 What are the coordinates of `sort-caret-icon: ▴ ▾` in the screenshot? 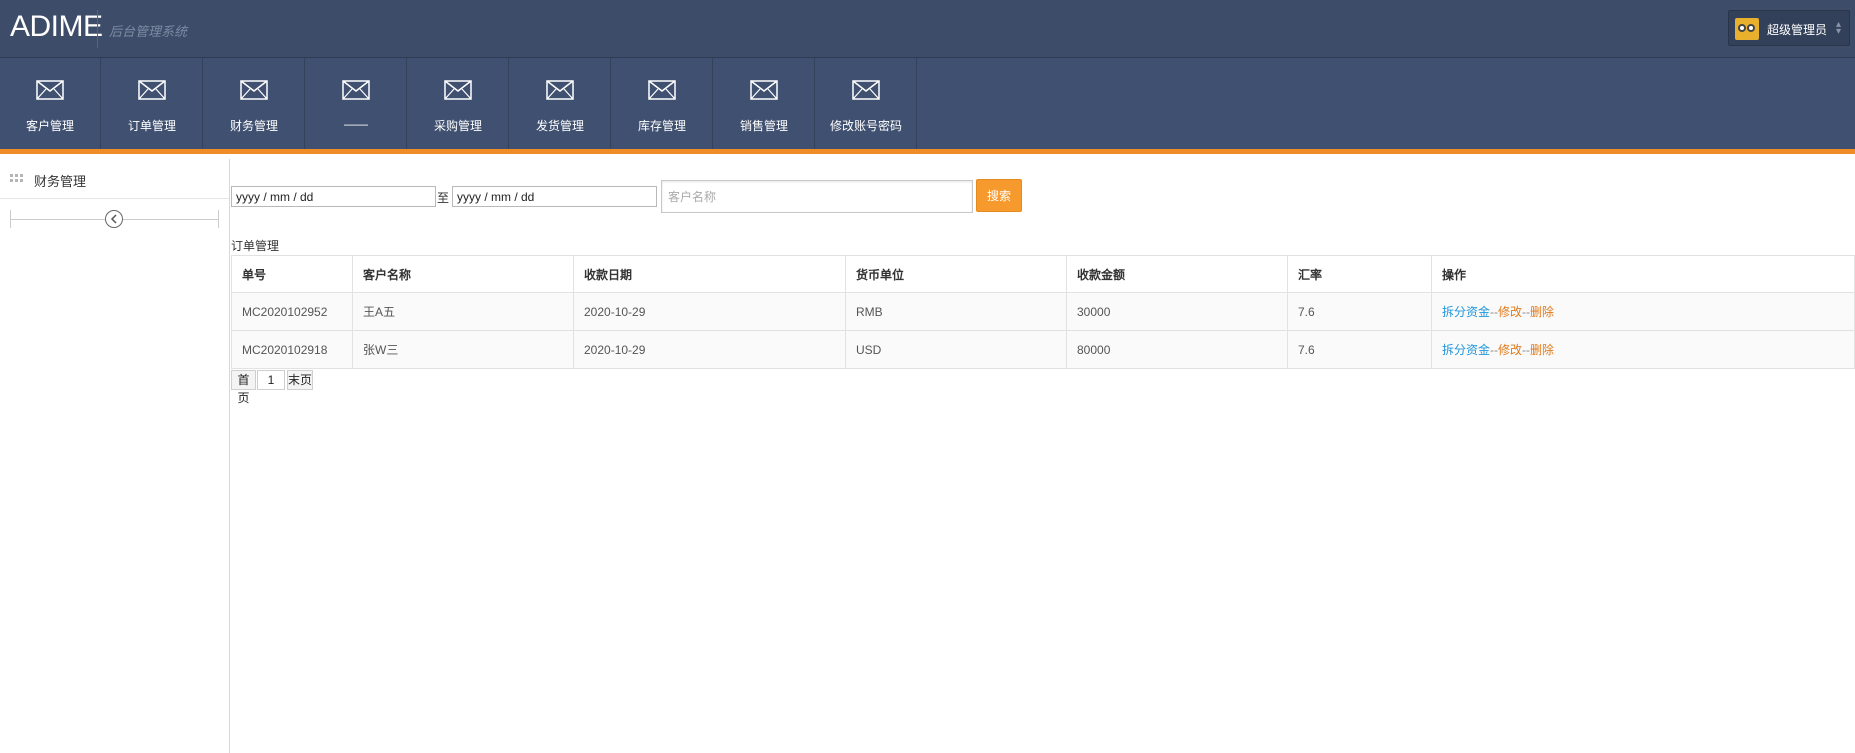 It's located at (1838, 28).